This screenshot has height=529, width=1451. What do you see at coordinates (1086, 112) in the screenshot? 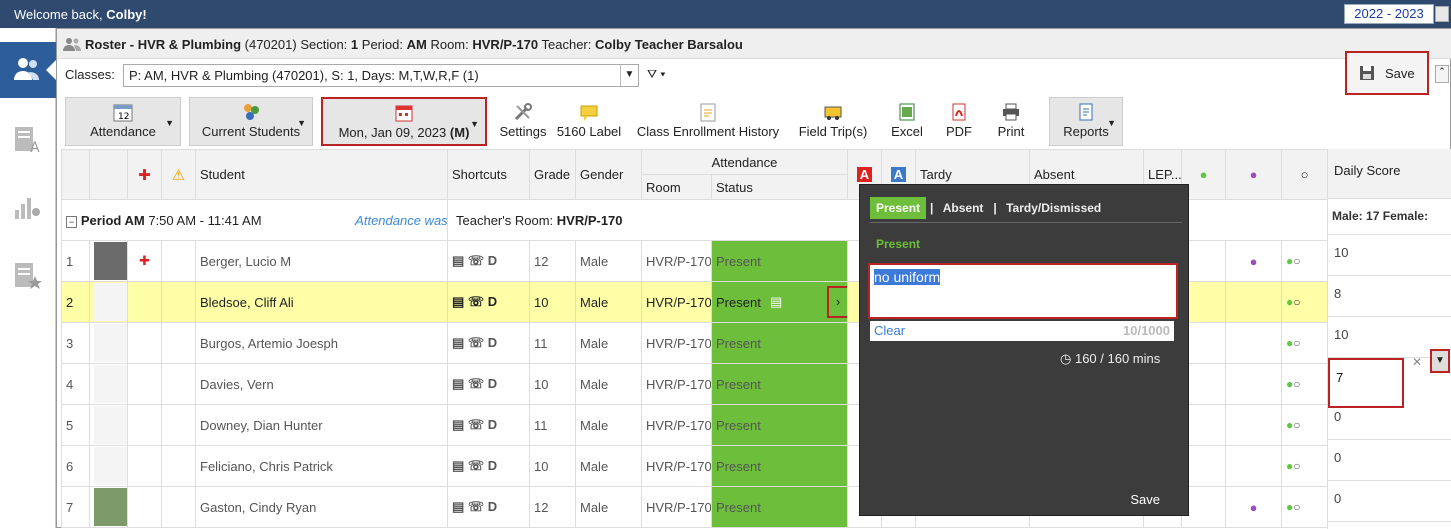
I see `report-icon` at bounding box center [1086, 112].